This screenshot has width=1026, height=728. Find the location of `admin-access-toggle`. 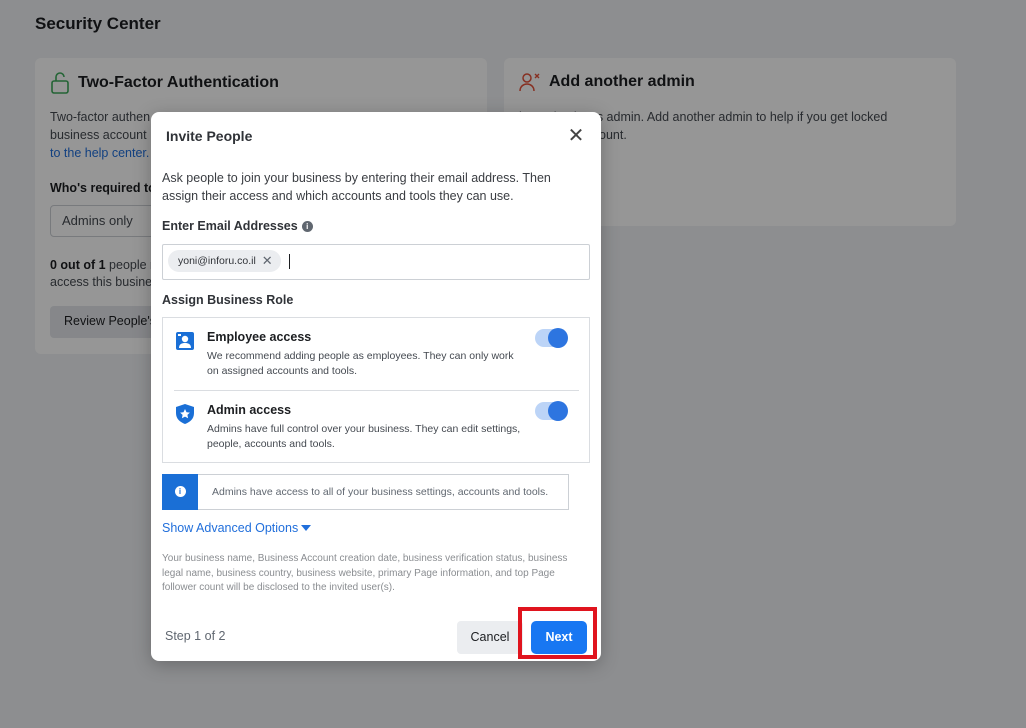

admin-access-toggle is located at coordinates (551, 411).